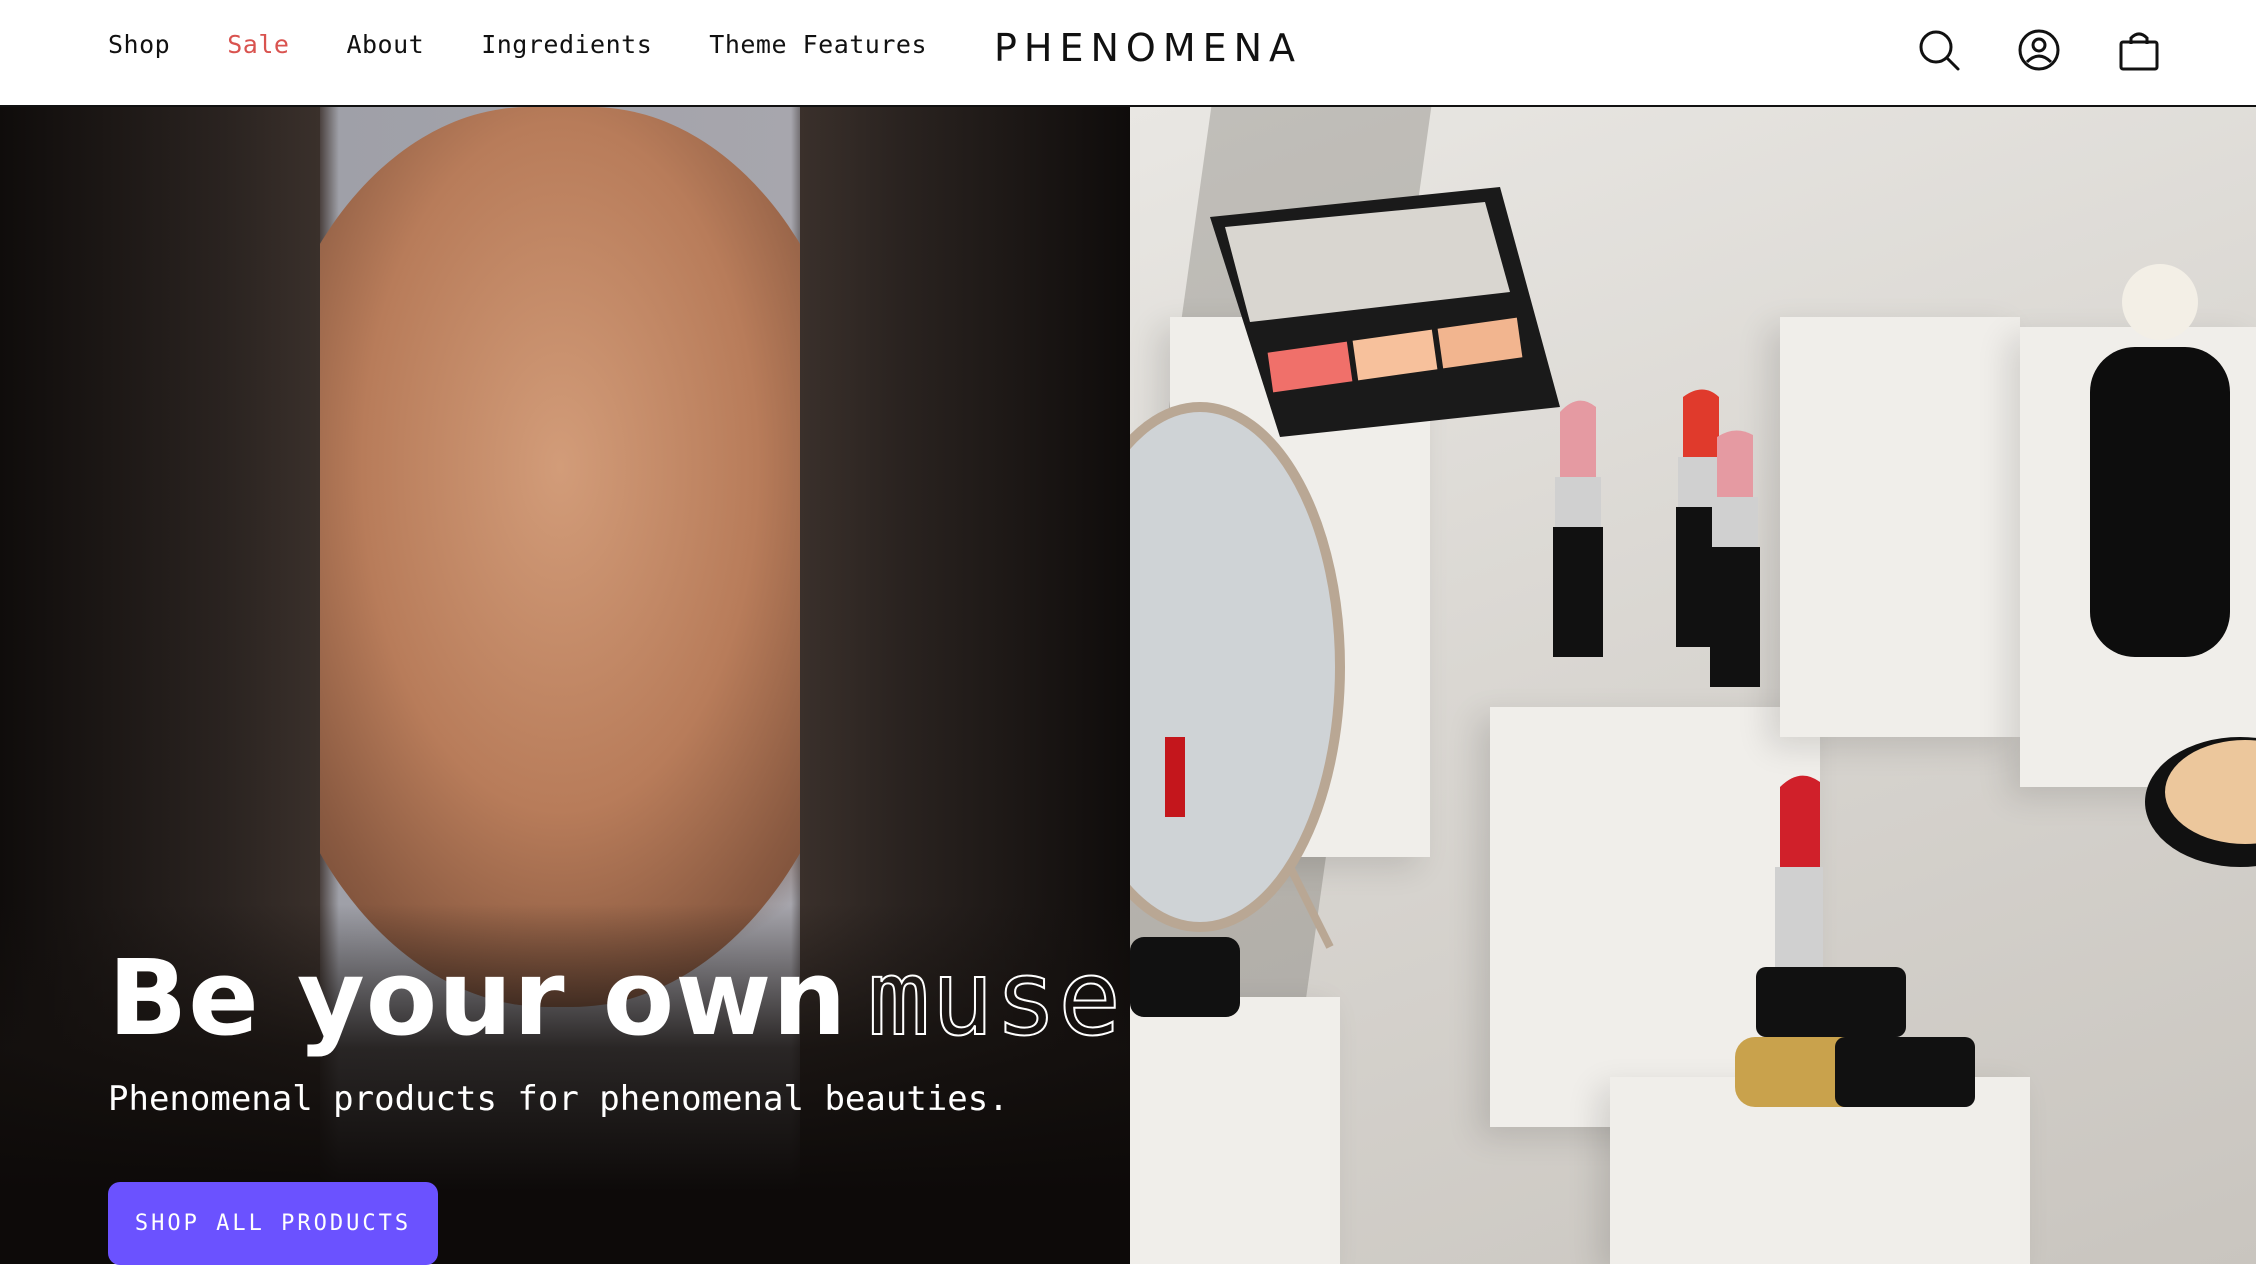 The image size is (2256, 1265). What do you see at coordinates (1855, 941) in the screenshot?
I see `lipstick-red-front` at bounding box center [1855, 941].